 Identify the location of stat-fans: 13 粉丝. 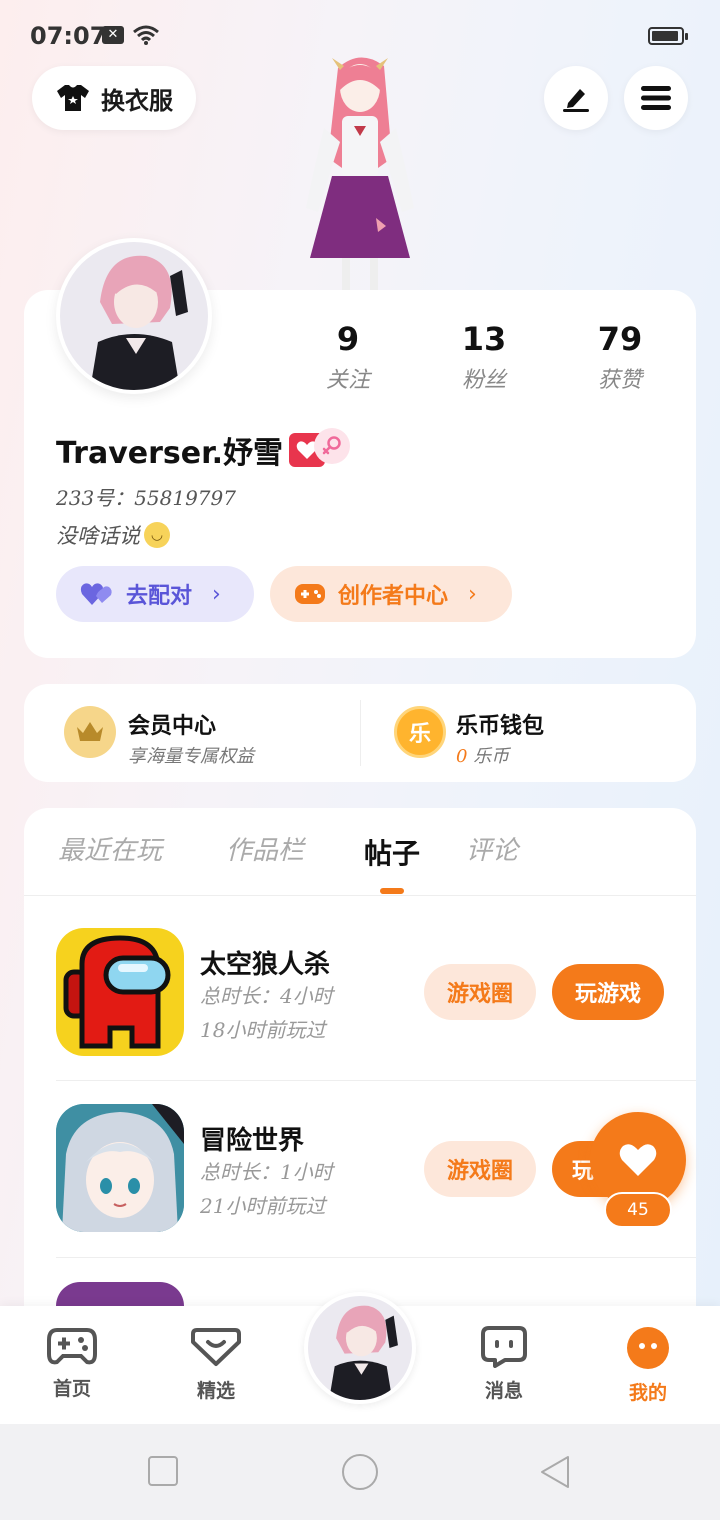
(484, 357).